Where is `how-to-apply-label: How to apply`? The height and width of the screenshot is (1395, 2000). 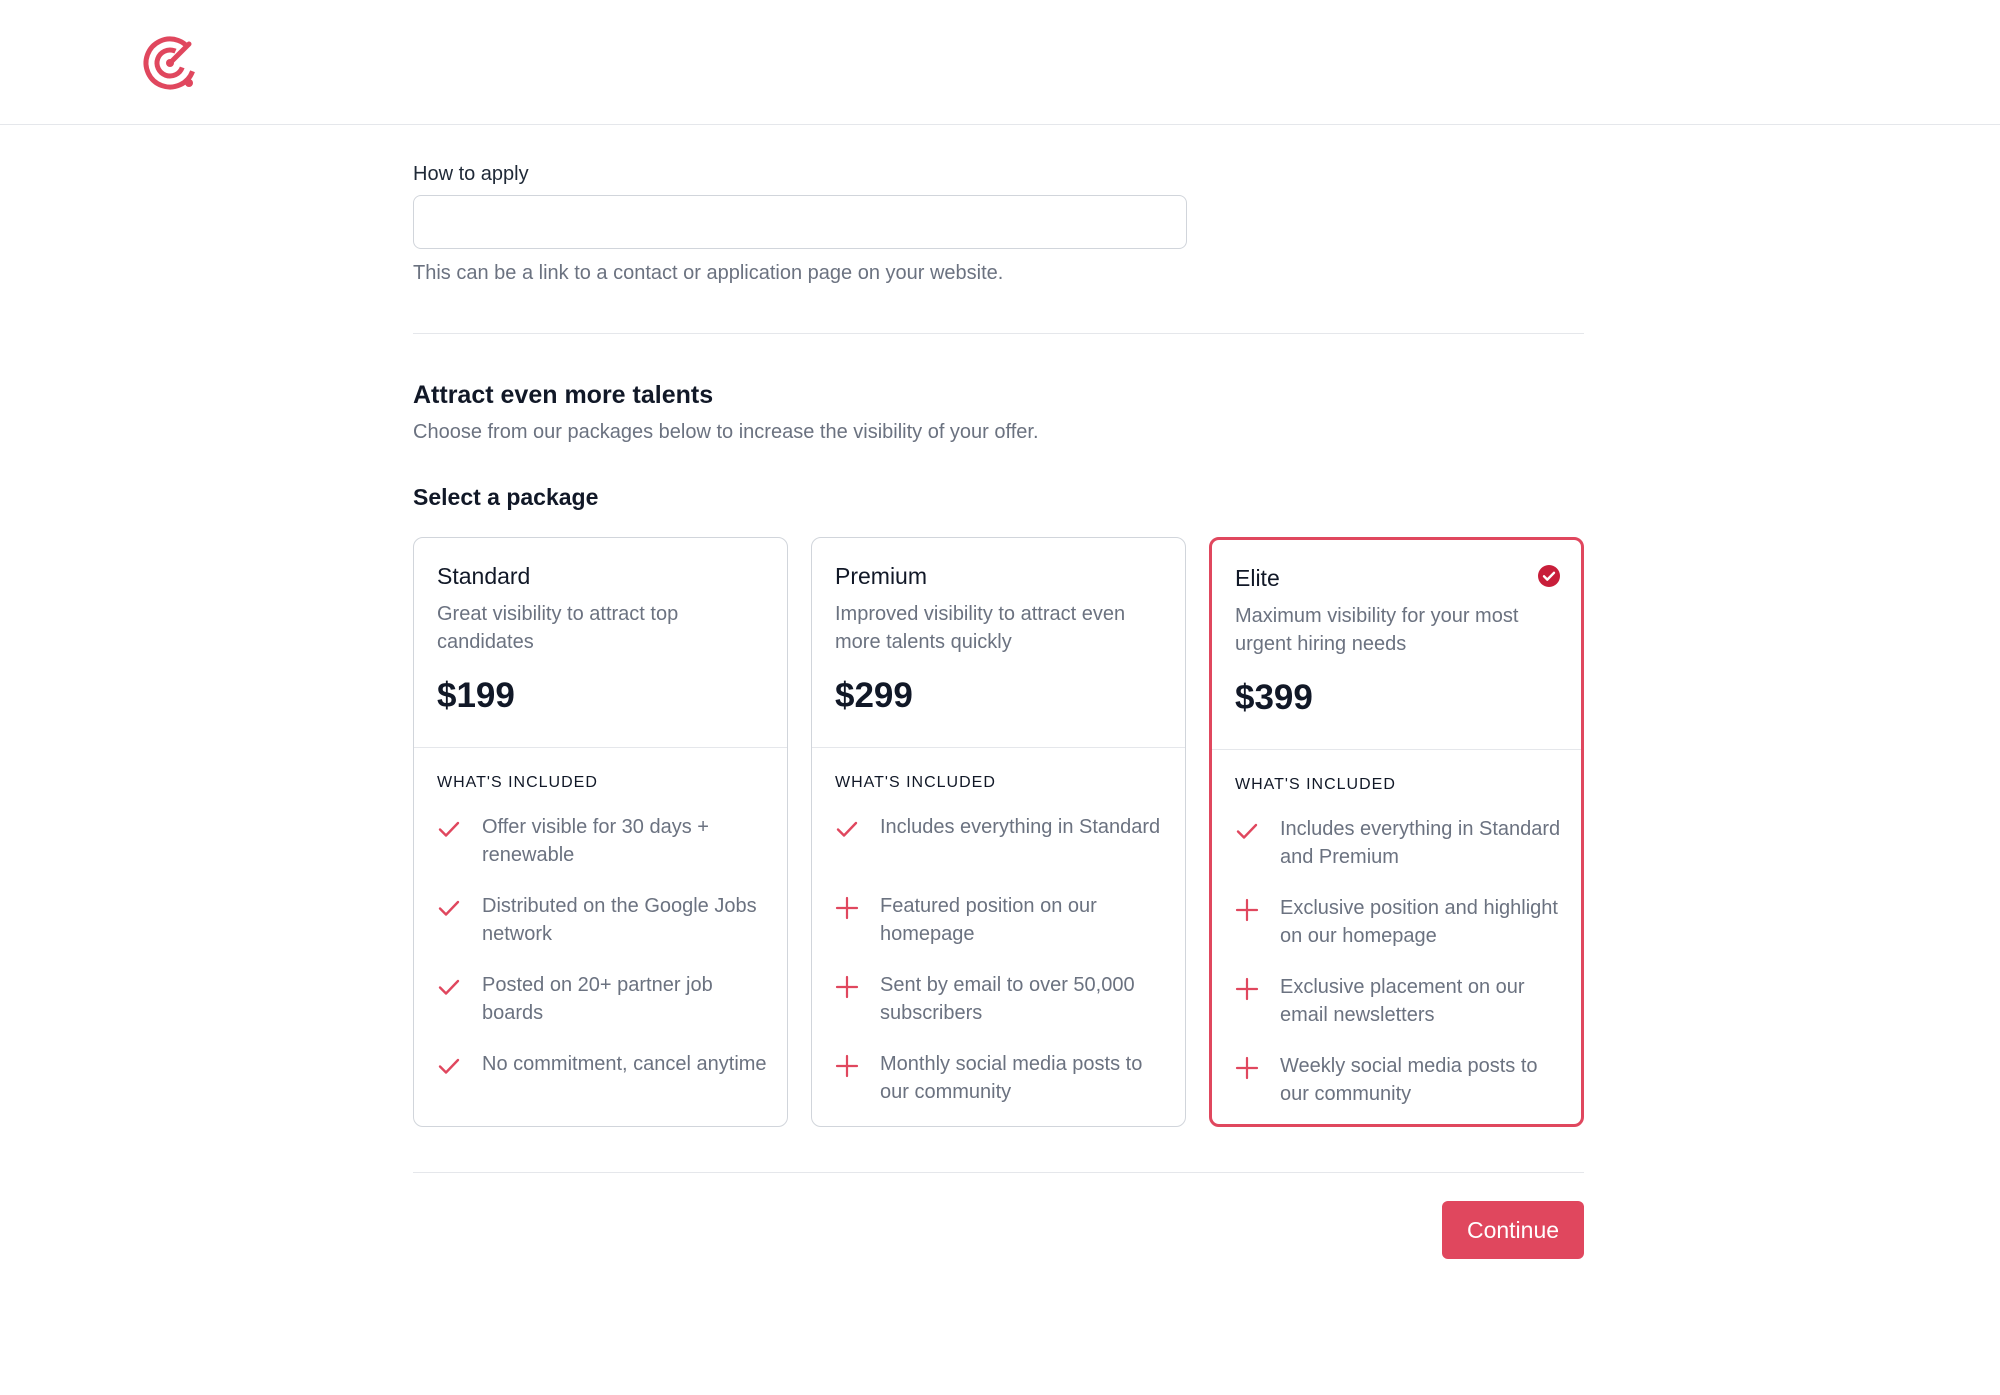 how-to-apply-label: How to apply is located at coordinates (471, 174).